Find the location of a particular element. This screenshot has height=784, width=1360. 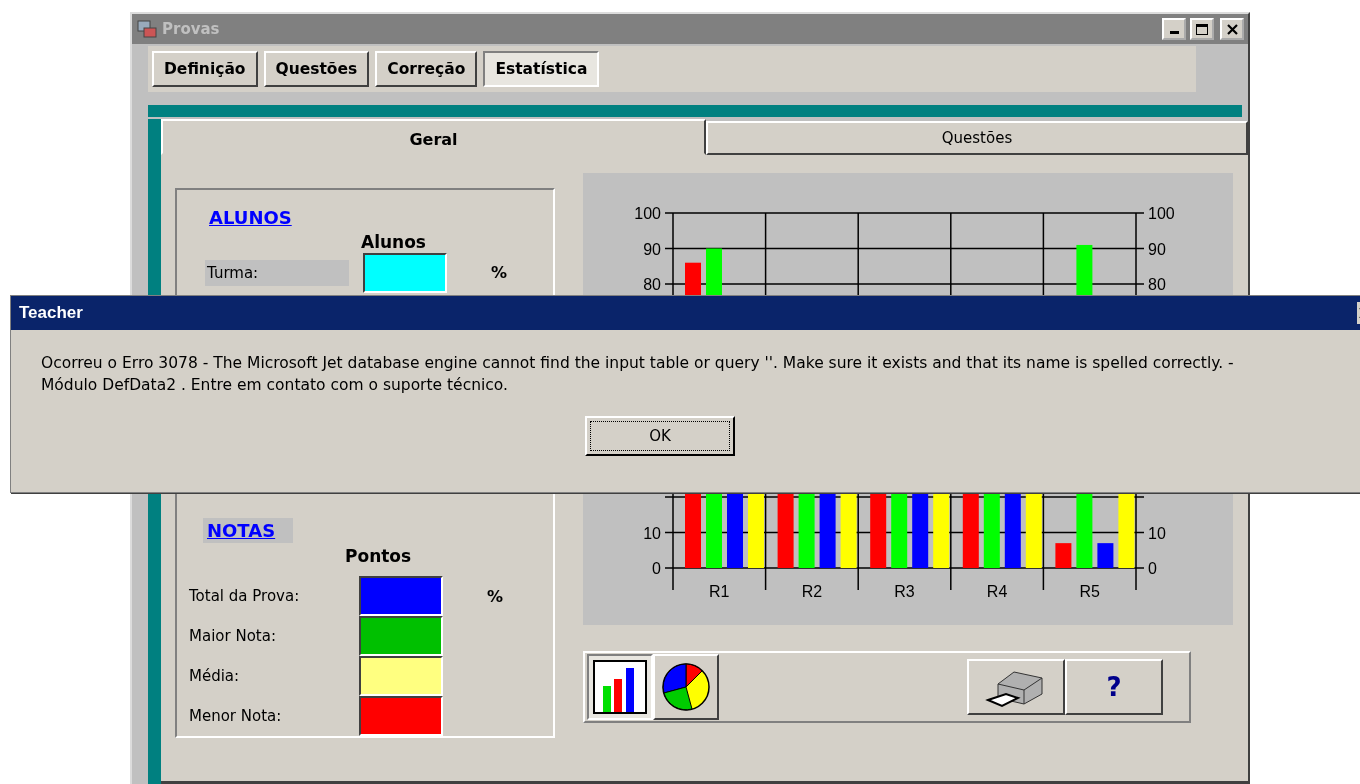

field-label: Maior Nota: is located at coordinates (233, 636).